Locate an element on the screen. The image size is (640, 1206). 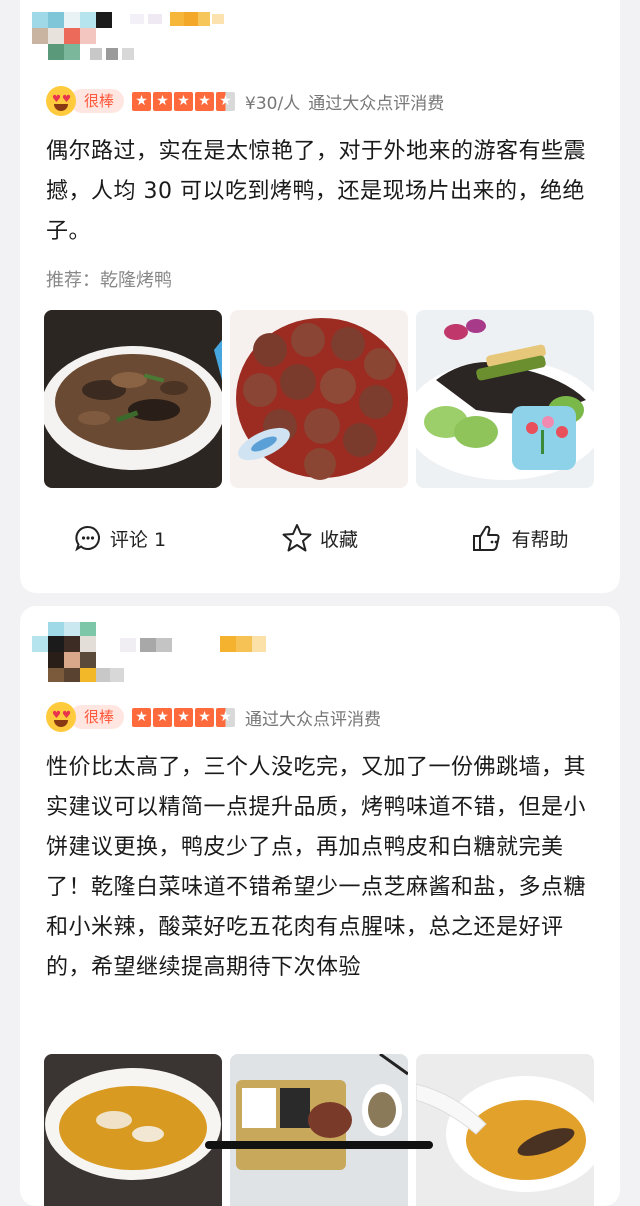
favorite-label: 收藏 is located at coordinates (338, 539).